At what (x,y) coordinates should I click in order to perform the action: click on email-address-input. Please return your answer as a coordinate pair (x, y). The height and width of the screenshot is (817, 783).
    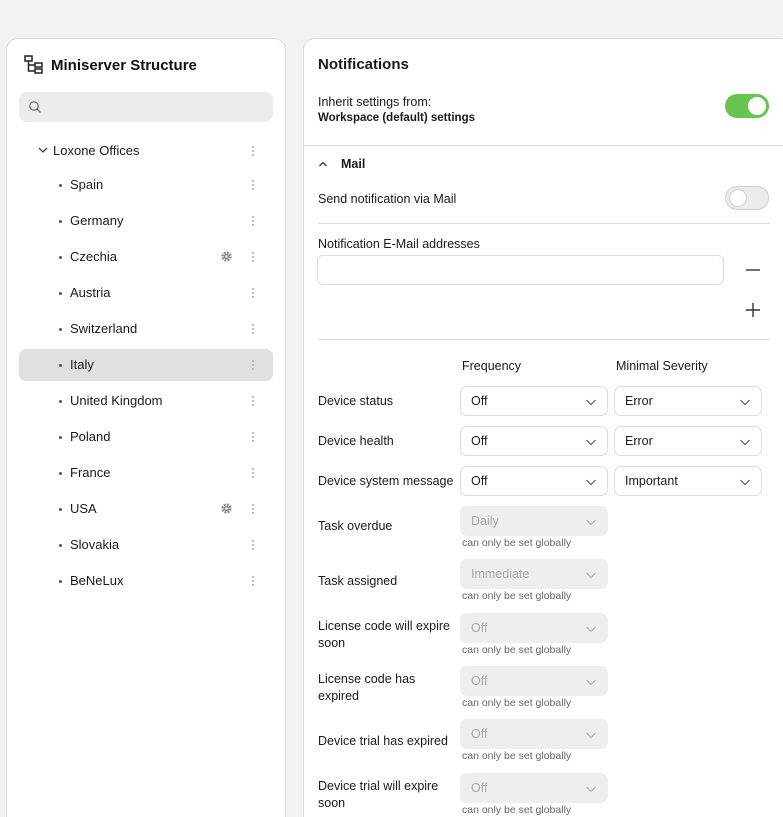
    Looking at the image, I should click on (520, 270).